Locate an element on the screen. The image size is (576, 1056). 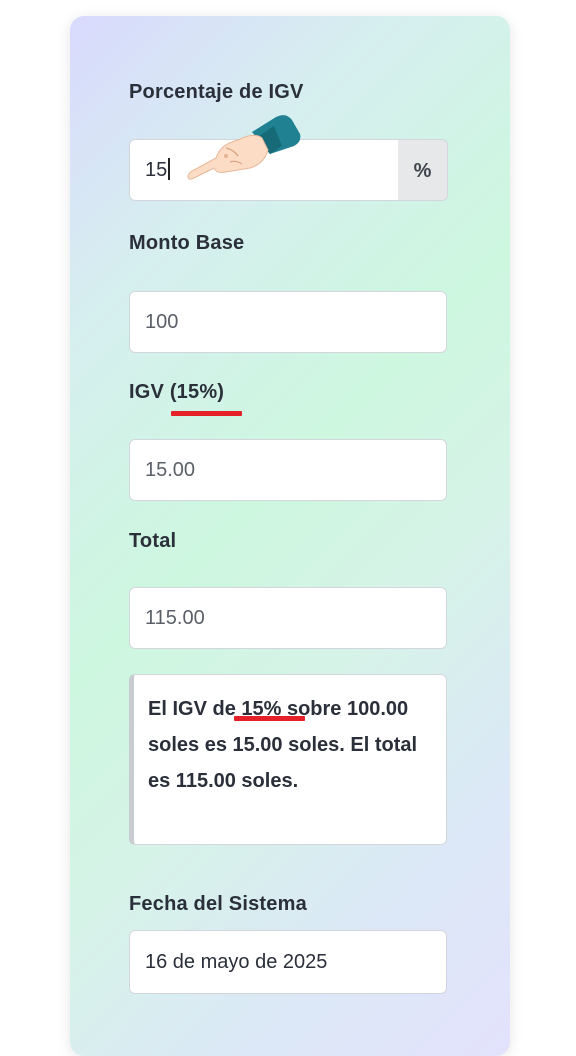
total-input: 115.00 is located at coordinates (288, 618).